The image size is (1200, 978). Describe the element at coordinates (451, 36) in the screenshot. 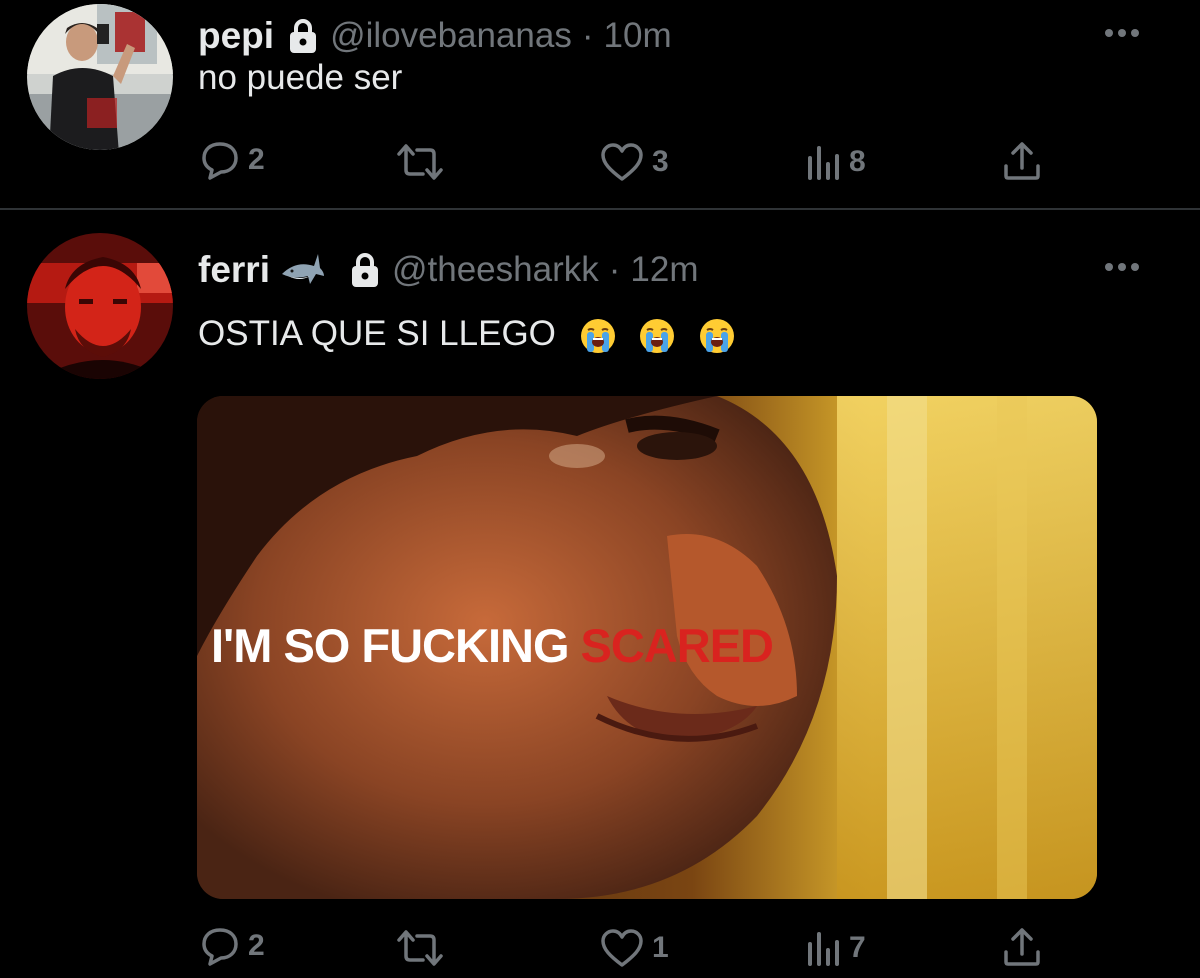

I see `handle: @ilovebananas` at that location.